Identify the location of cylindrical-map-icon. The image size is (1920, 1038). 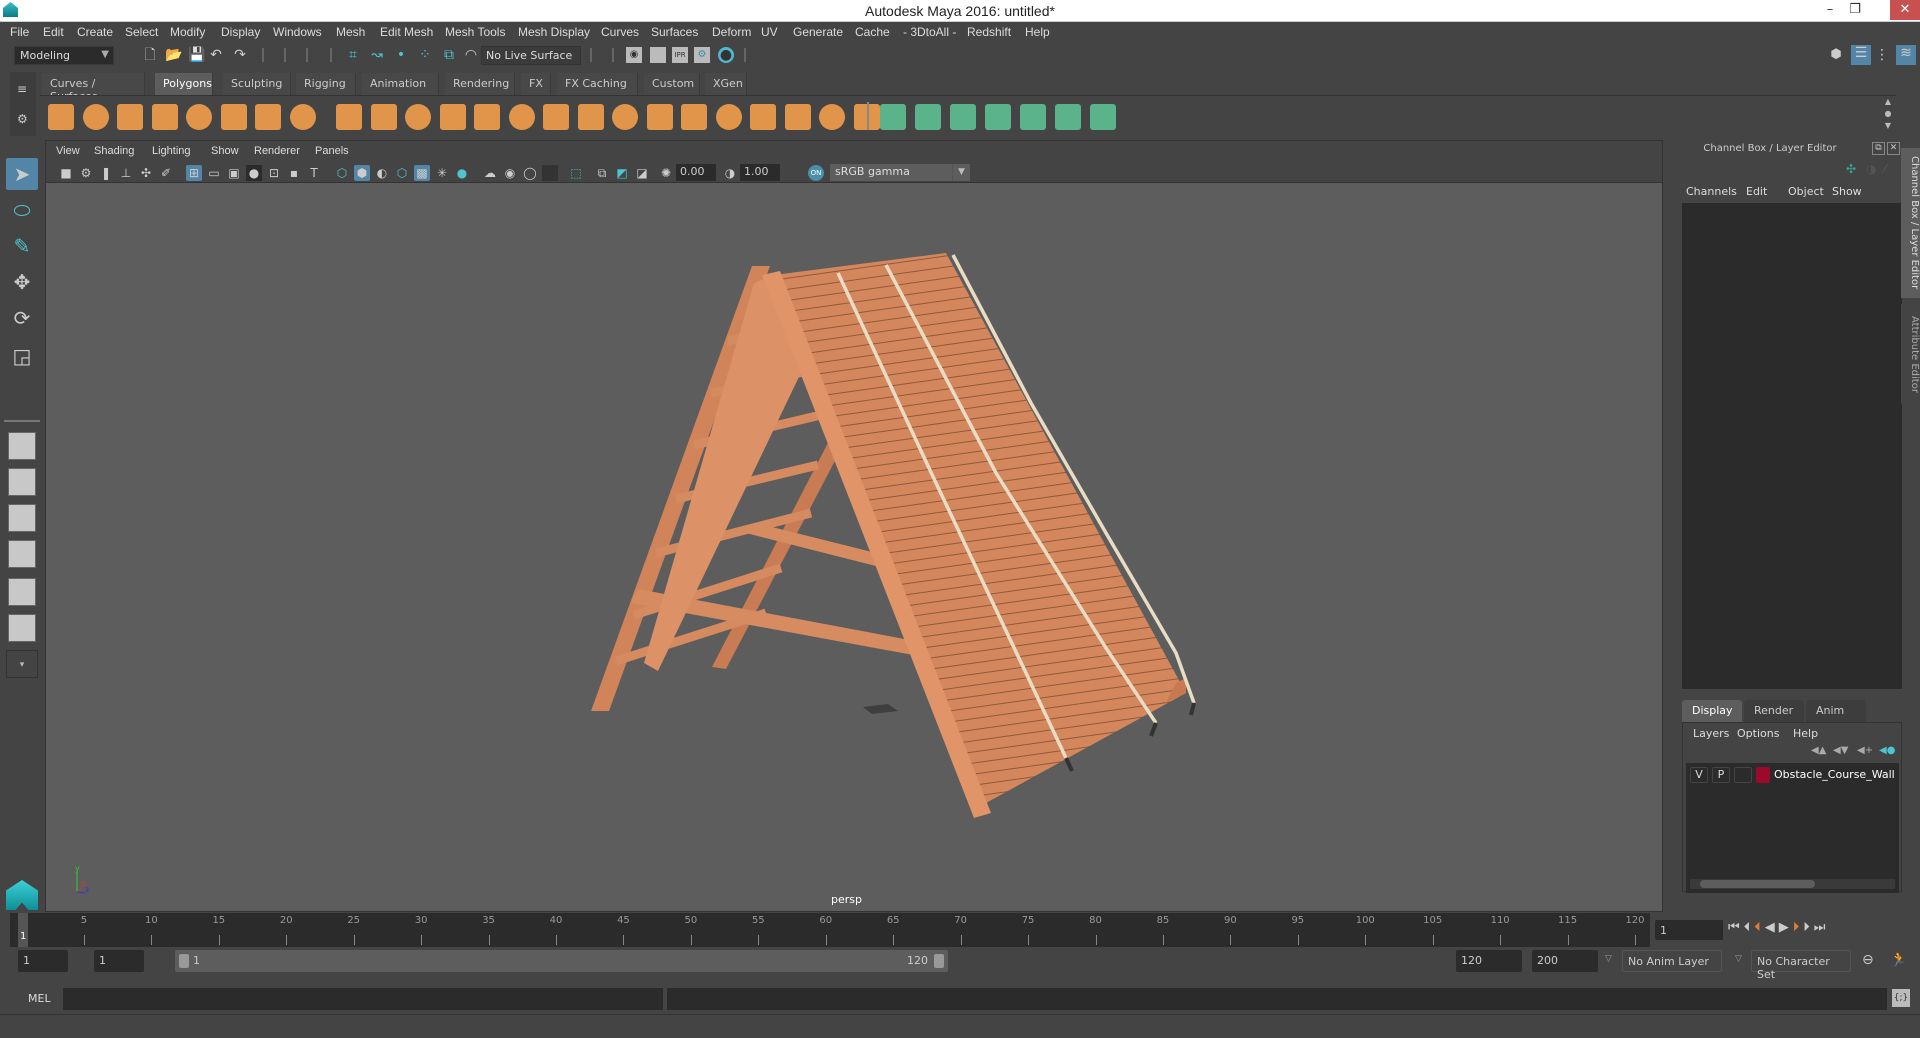
(928, 117).